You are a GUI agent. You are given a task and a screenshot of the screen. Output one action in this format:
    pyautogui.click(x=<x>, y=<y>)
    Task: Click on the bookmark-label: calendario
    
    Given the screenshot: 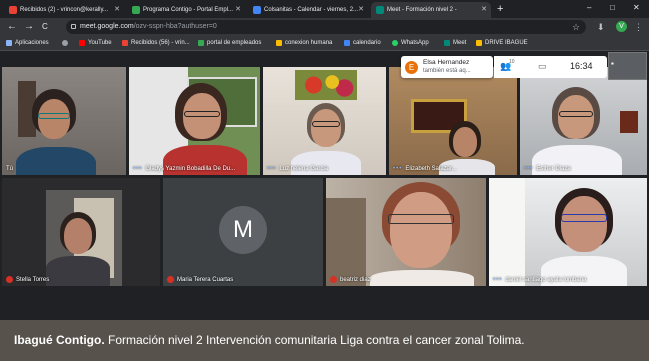 What is the action you would take?
    pyautogui.click(x=367, y=43)
    